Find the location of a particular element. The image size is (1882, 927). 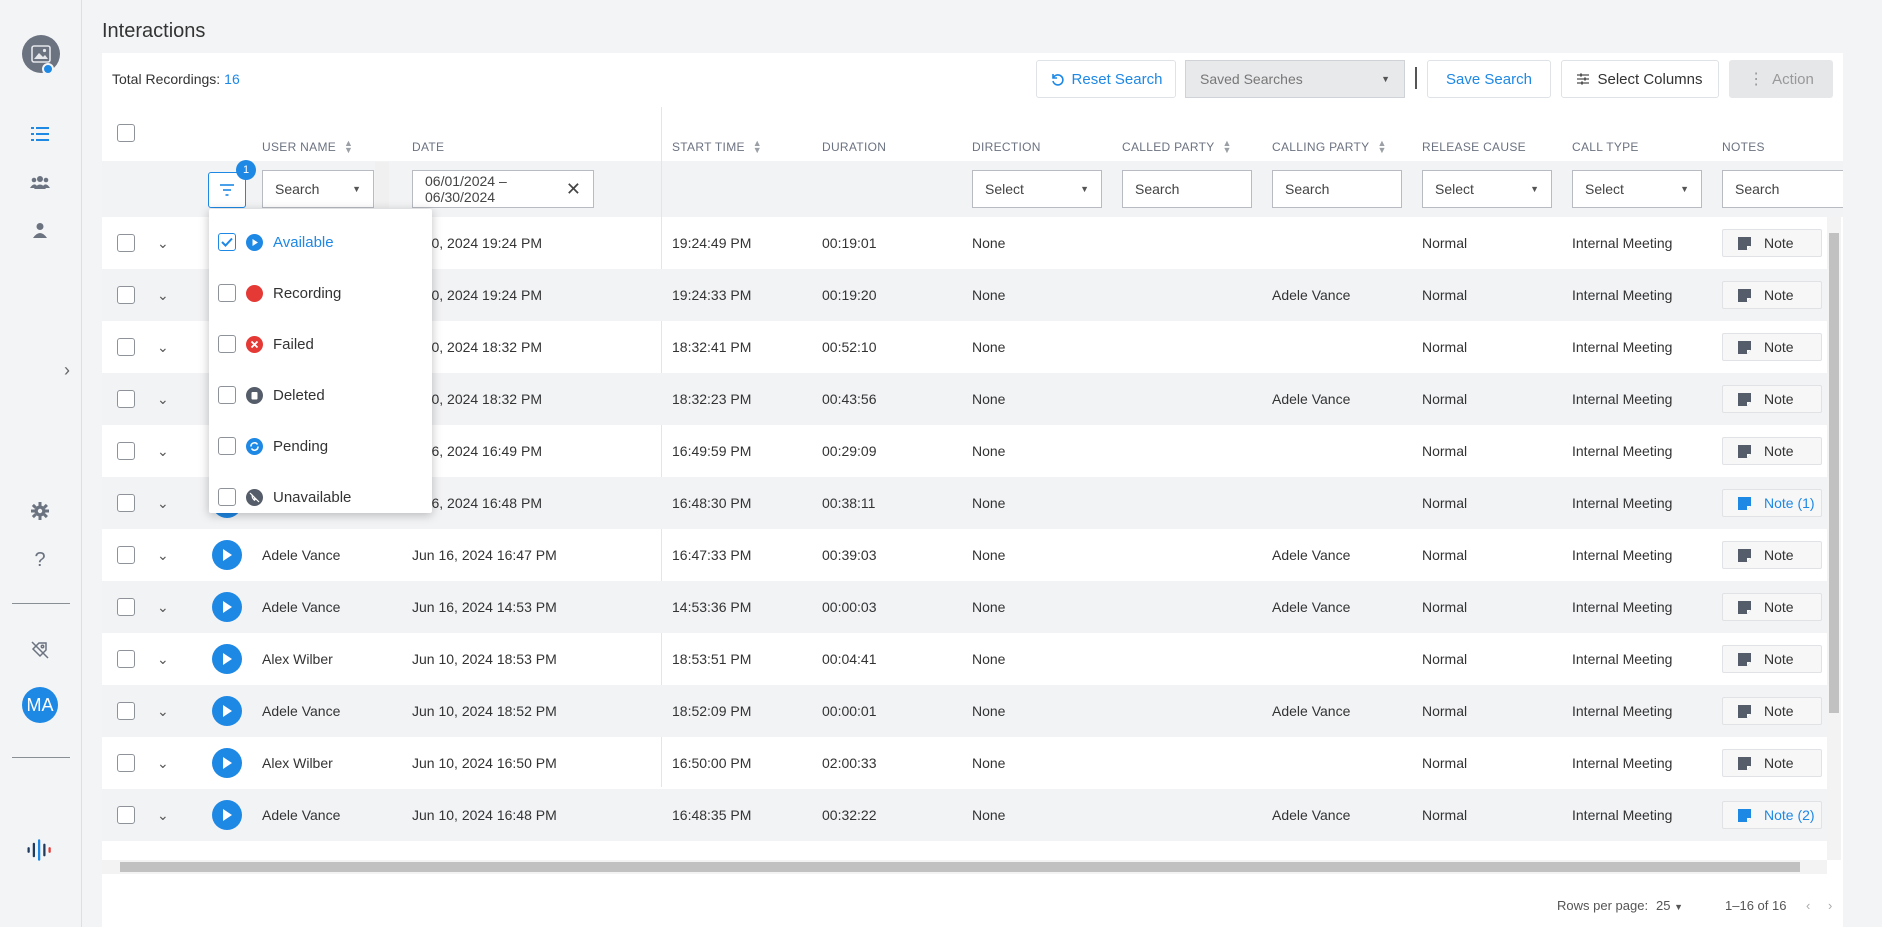

select-all-checkbox is located at coordinates (126, 133).